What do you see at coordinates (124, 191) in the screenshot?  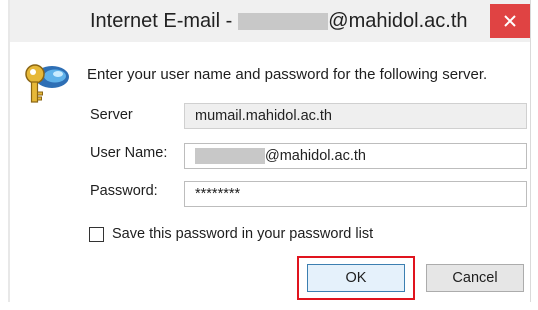 I see `password-label: Password:` at bounding box center [124, 191].